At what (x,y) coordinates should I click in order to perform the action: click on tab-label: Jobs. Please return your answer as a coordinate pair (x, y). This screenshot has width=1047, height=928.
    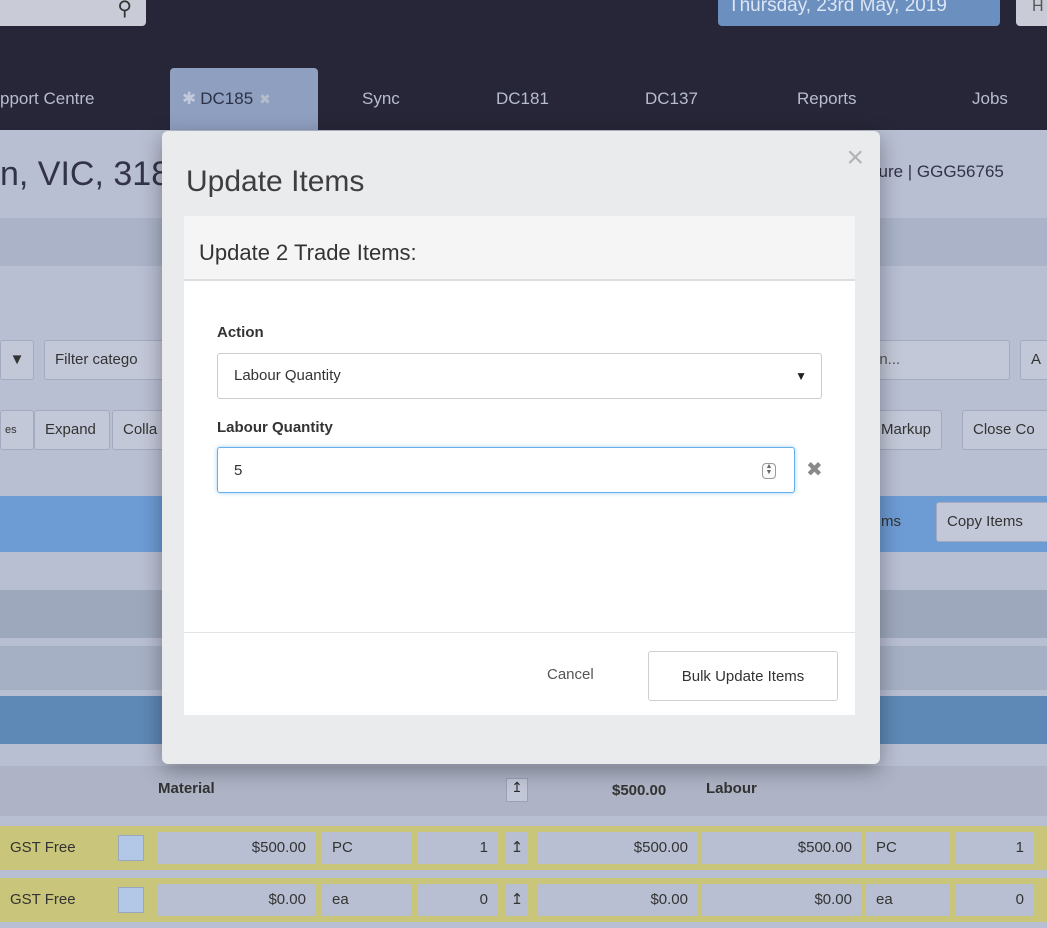
    Looking at the image, I should click on (990, 98).